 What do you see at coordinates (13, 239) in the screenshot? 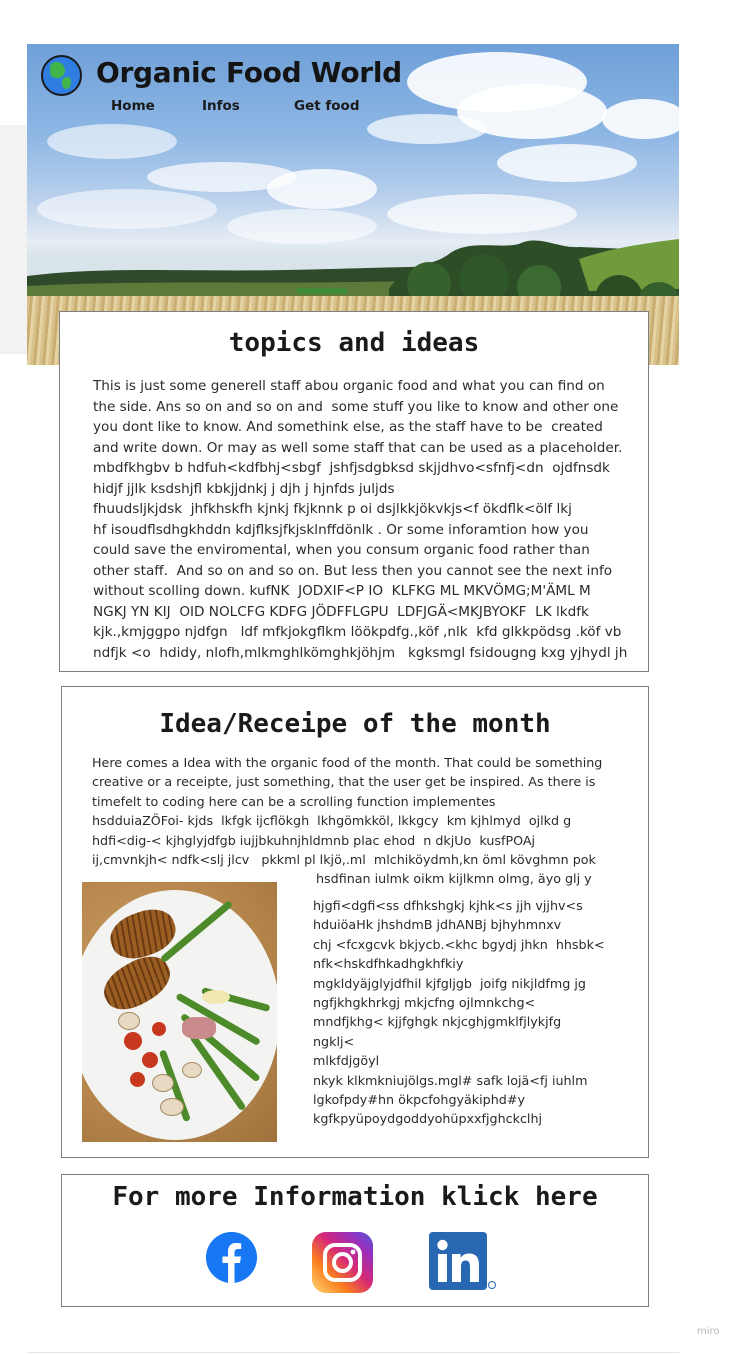
I see `left-edge-strip` at bounding box center [13, 239].